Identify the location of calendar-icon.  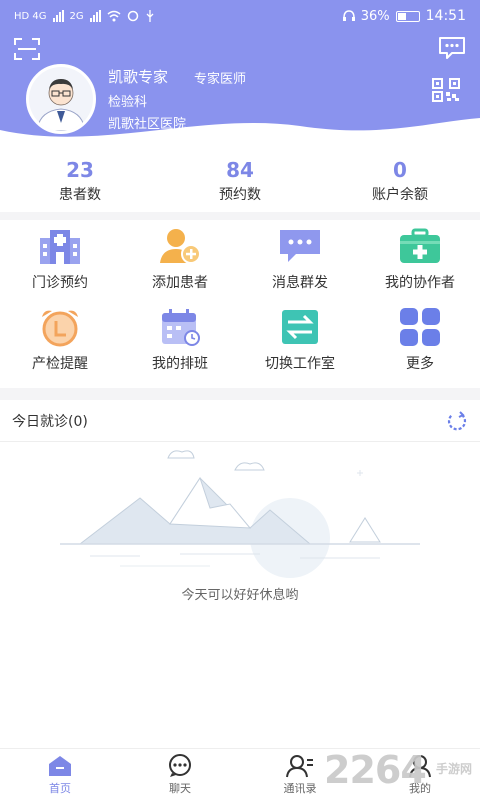
(181, 327).